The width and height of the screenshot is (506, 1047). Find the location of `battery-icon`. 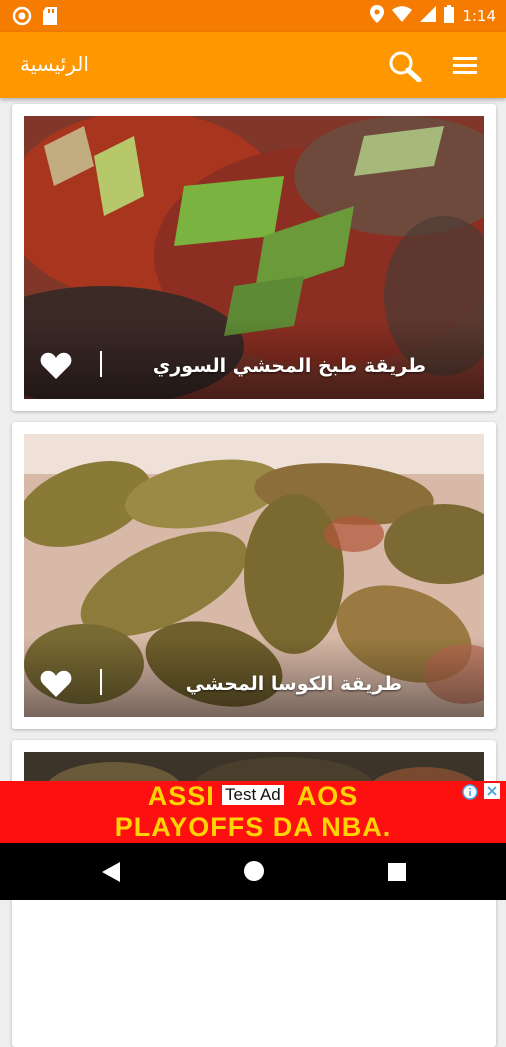

battery-icon is located at coordinates (449, 16).